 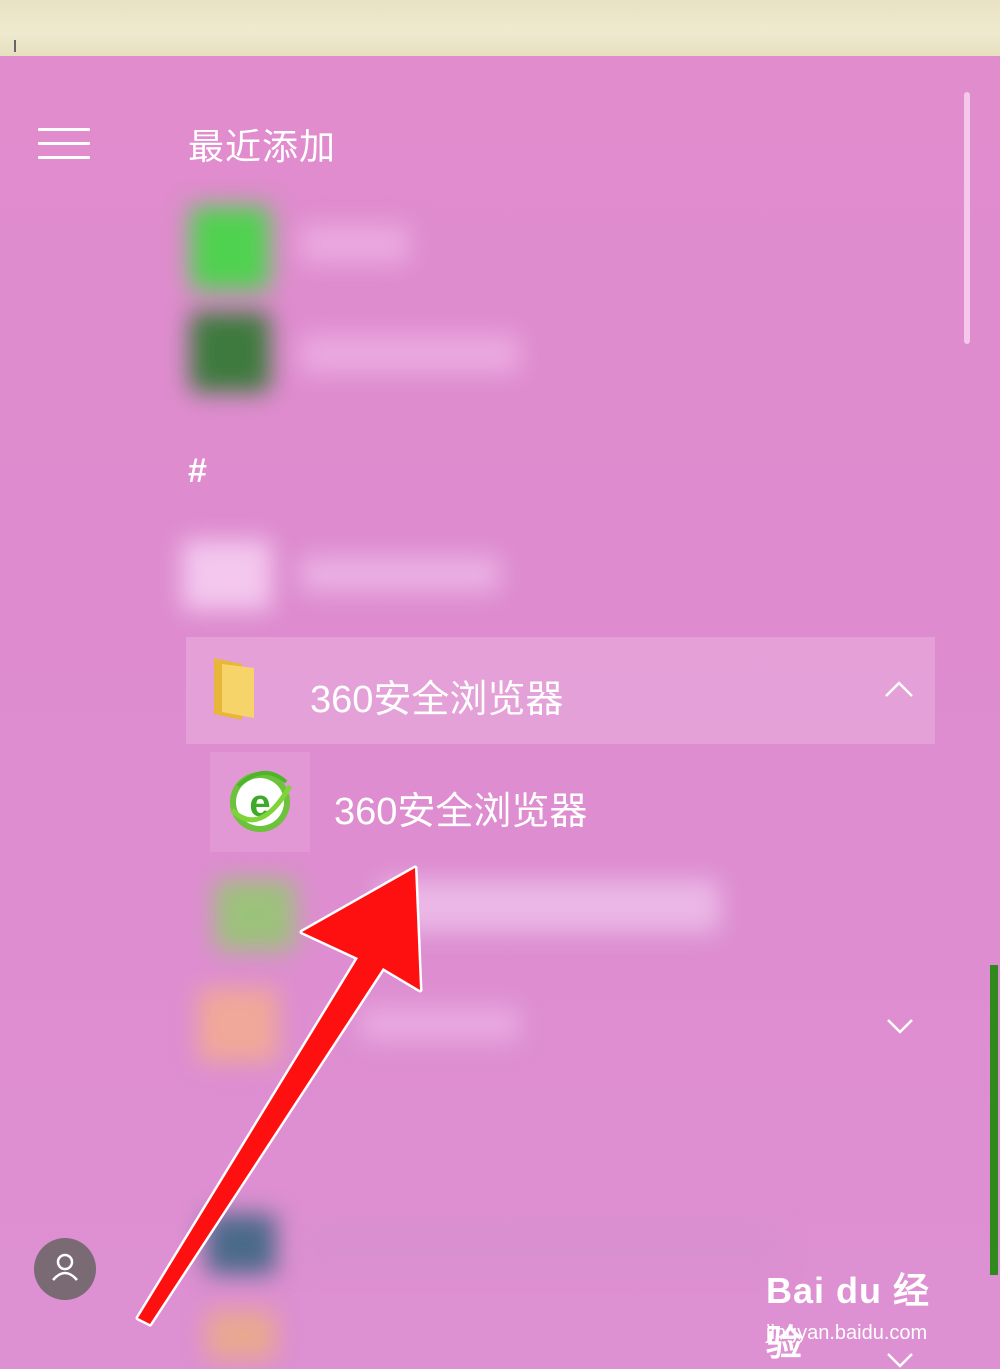 What do you see at coordinates (64, 145) in the screenshot?
I see `hamburger-menu-icon` at bounding box center [64, 145].